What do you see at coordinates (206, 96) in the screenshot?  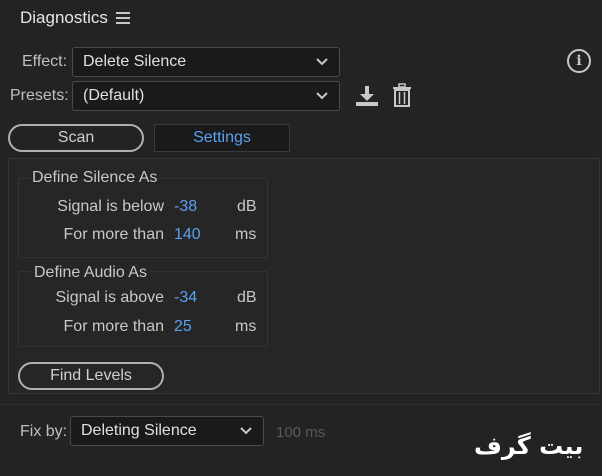 I see `presets-dropdown: (Default)` at bounding box center [206, 96].